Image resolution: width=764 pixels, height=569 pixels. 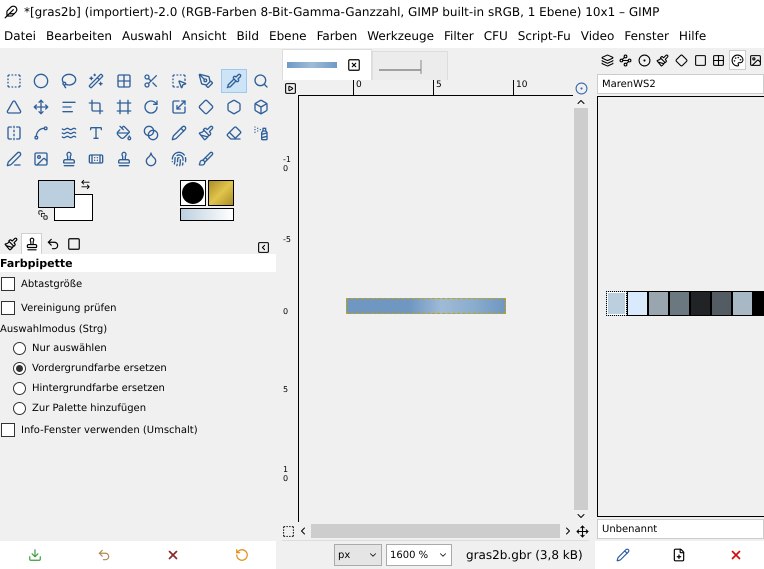 What do you see at coordinates (263, 247) in the screenshot?
I see `panel-menu-icon` at bounding box center [263, 247].